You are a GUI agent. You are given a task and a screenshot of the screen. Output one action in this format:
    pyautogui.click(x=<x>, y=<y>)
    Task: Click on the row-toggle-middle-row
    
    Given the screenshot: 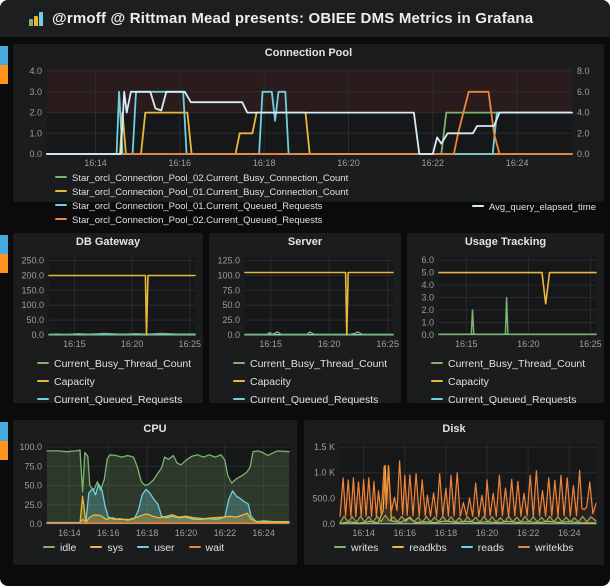 What is the action you would take?
    pyautogui.click(x=4, y=254)
    